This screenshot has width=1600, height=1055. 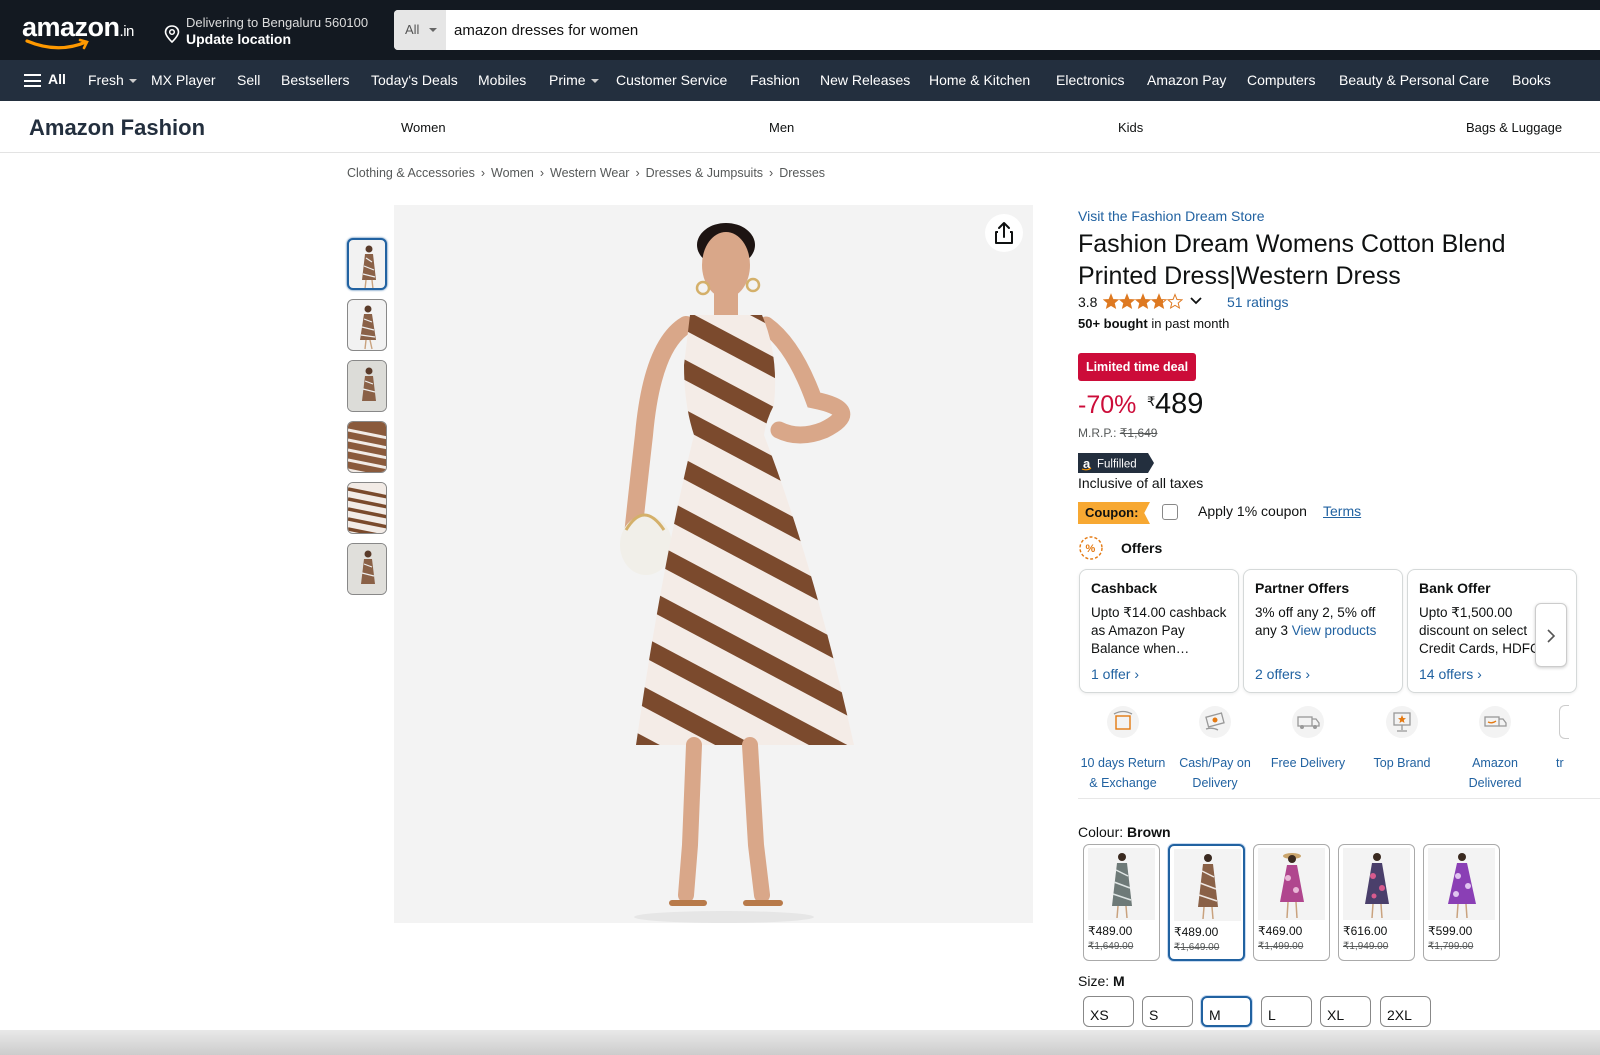 What do you see at coordinates (574, 80) in the screenshot?
I see `nav-item-prime: Prime` at bounding box center [574, 80].